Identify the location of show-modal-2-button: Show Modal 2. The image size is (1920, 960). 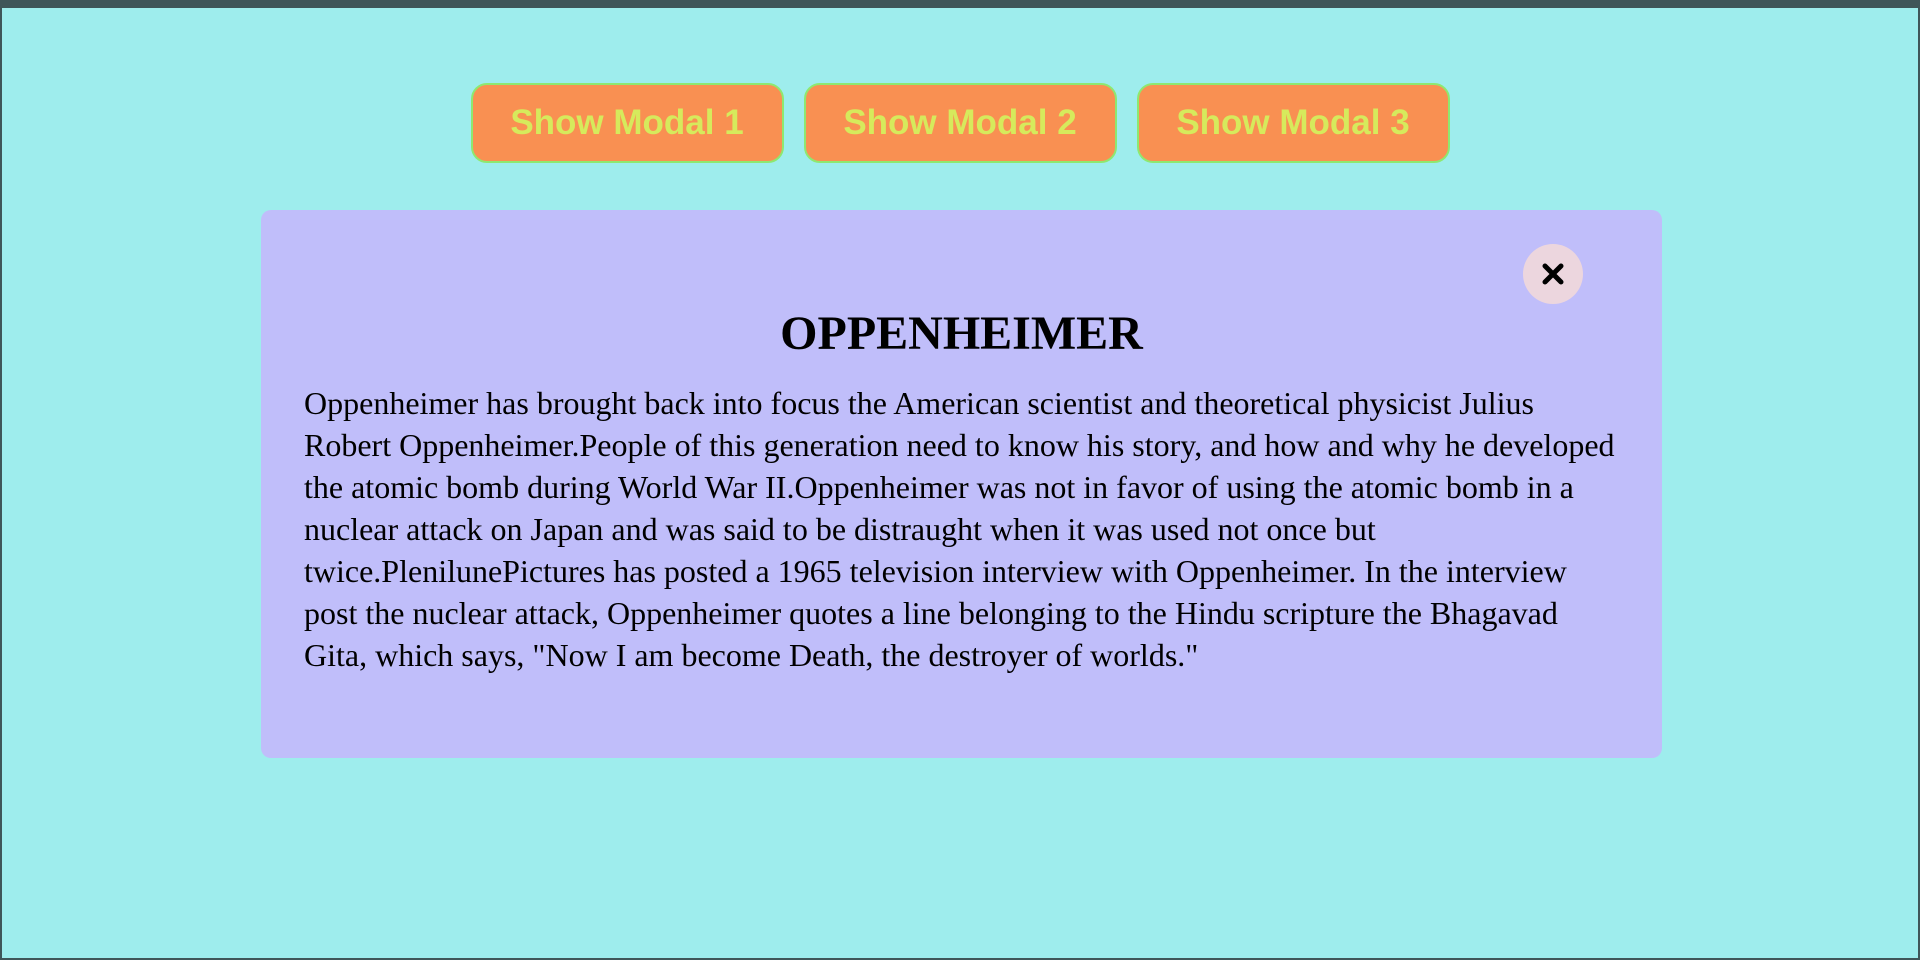
(960, 123).